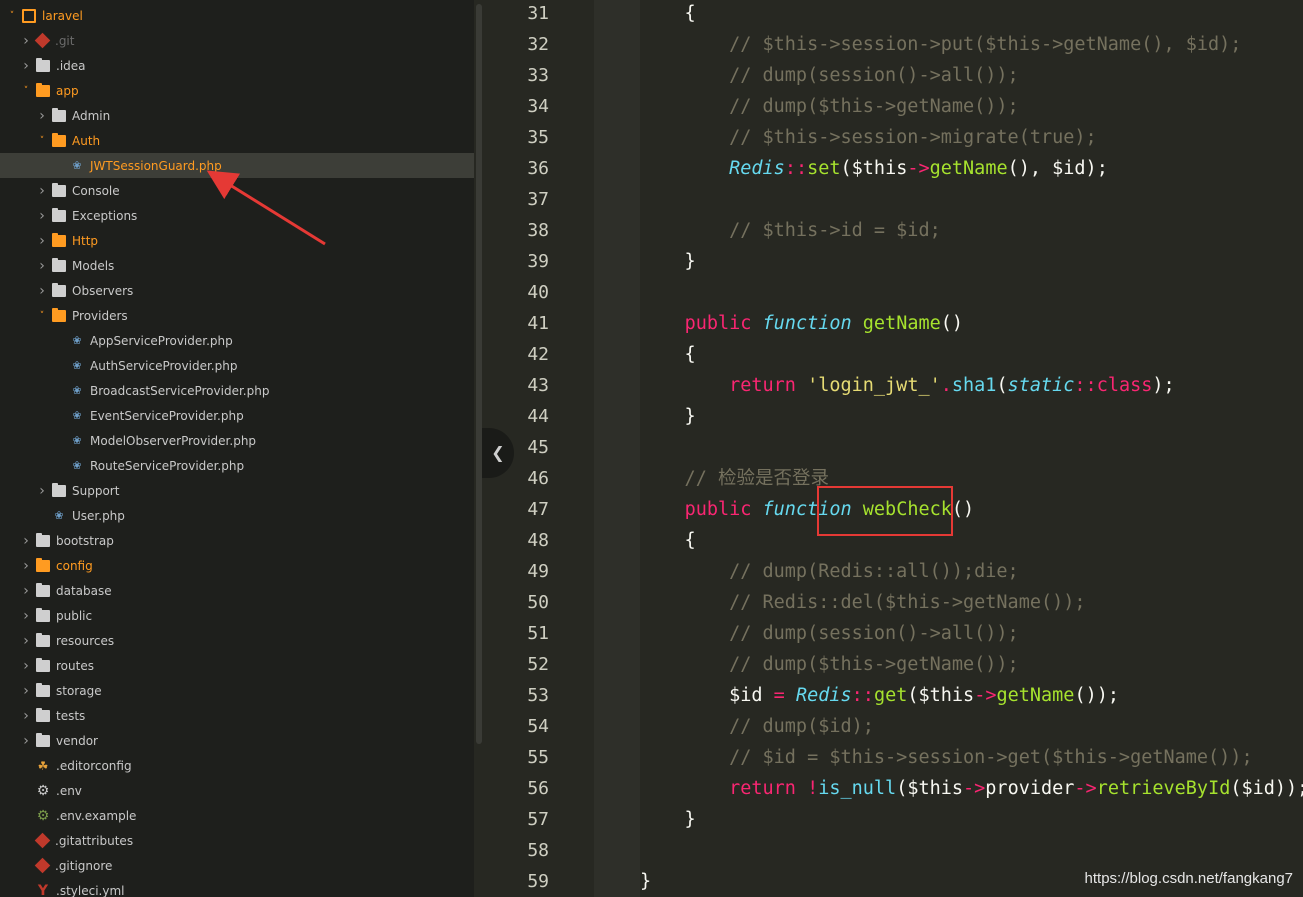 Image resolution: width=1303 pixels, height=897 pixels. I want to click on code-line: Redis::set($this->getName(), $id);, so click(874, 168).